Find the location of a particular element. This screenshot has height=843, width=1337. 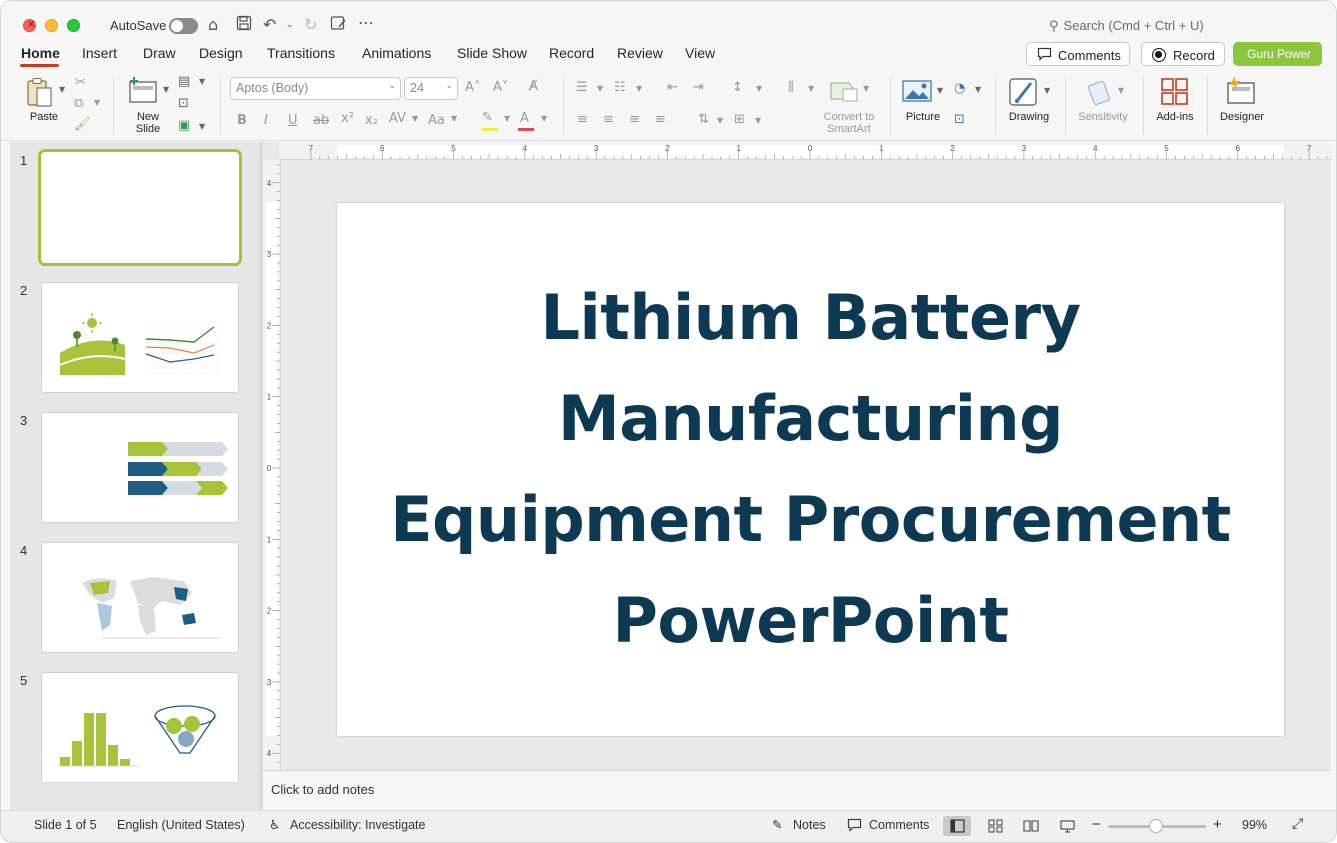

guru-power-button: Guru Power is located at coordinates (1277, 54).